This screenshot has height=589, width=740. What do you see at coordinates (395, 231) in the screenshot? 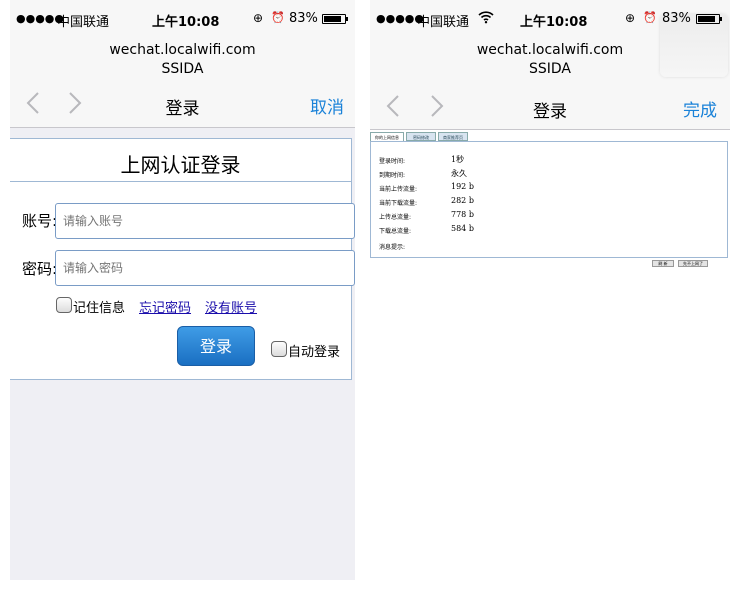
I see `info-label: 下载总流量:` at bounding box center [395, 231].